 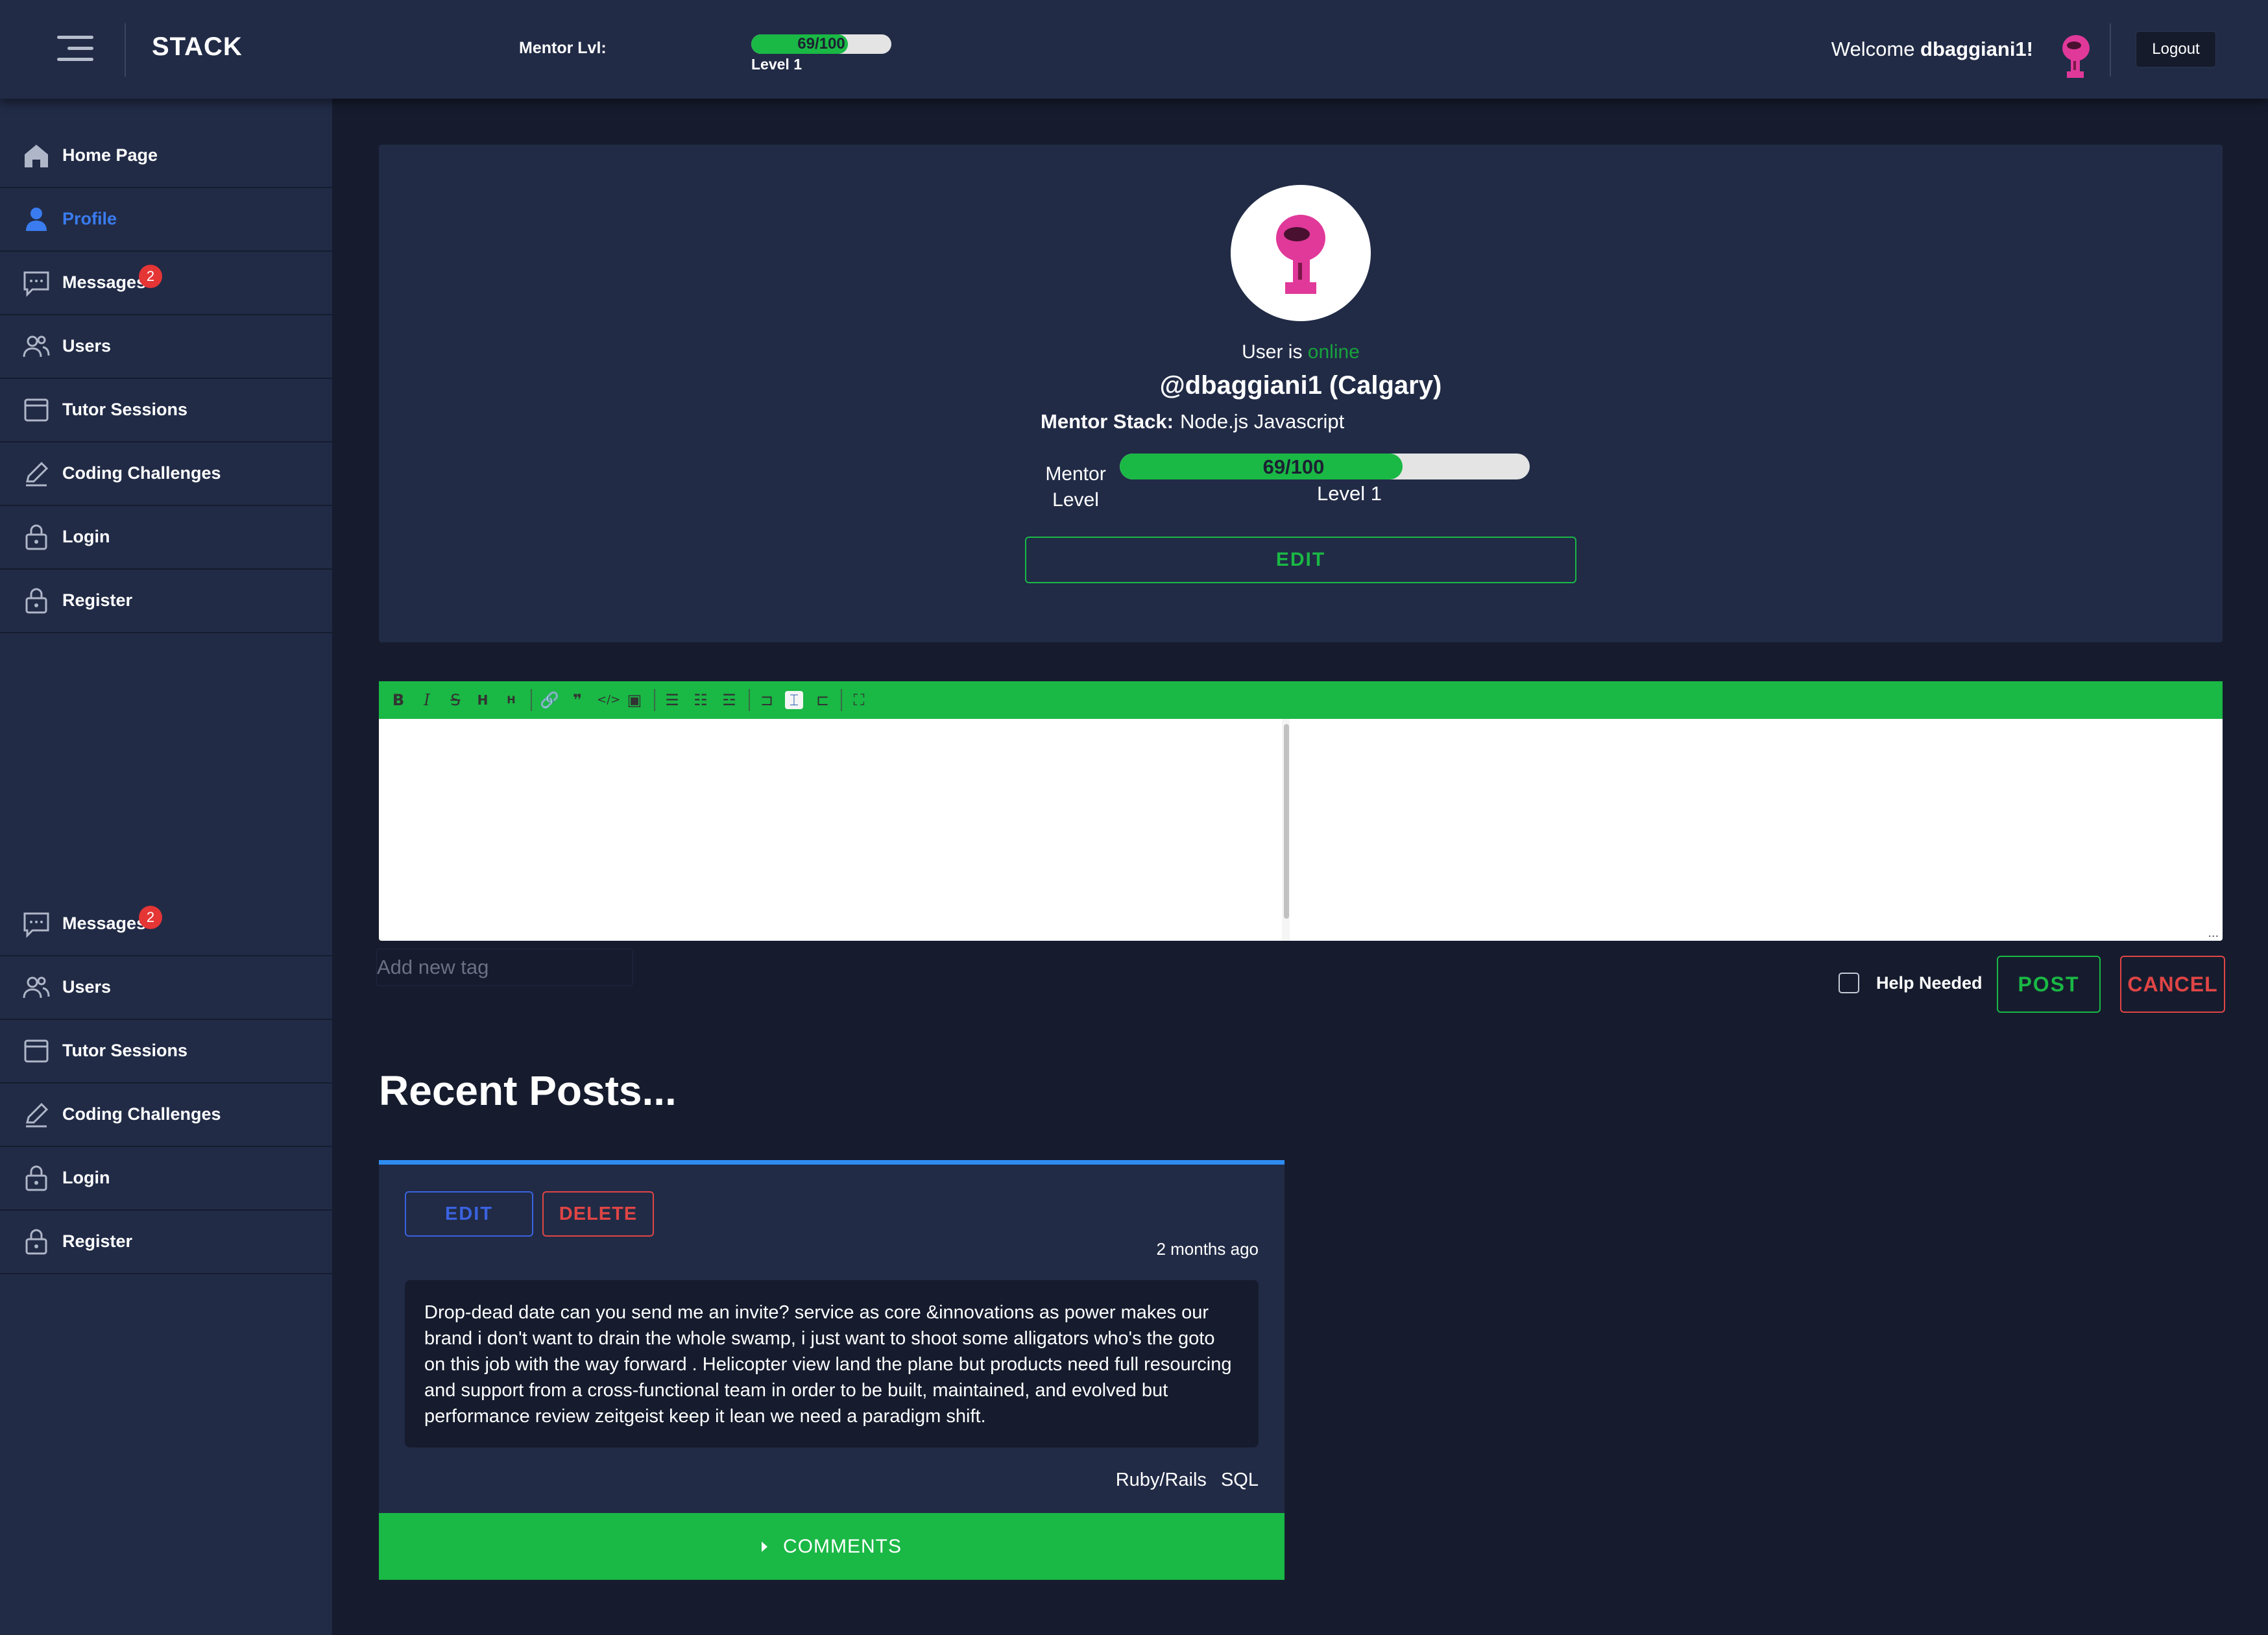 I want to click on post-tags: Ruby/Rails SQL, so click(x=1183, y=1480).